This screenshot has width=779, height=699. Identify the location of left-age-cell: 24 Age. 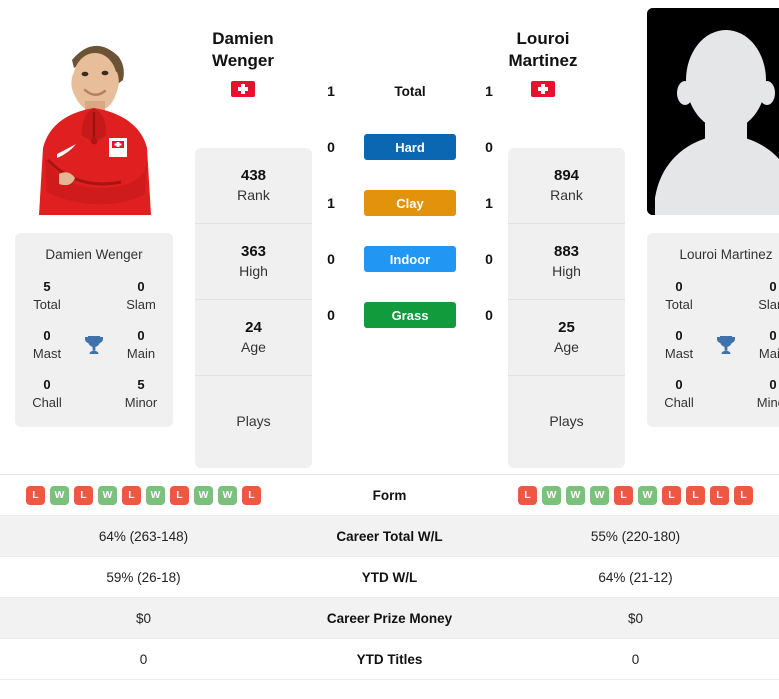
(253, 338).